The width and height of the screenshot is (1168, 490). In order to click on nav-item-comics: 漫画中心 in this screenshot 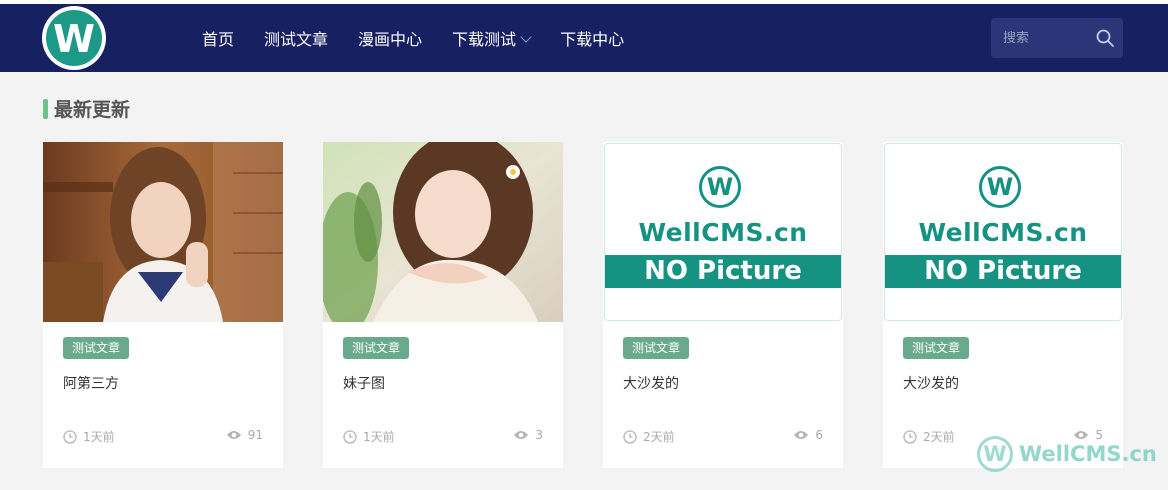, I will do `click(390, 38)`.